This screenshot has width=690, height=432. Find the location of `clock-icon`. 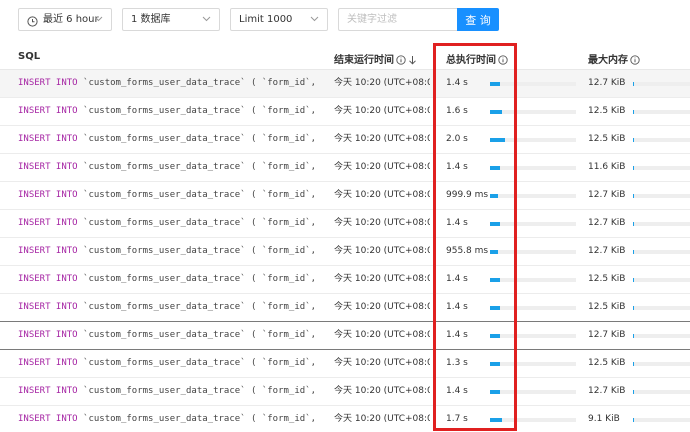

clock-icon is located at coordinates (32, 20).